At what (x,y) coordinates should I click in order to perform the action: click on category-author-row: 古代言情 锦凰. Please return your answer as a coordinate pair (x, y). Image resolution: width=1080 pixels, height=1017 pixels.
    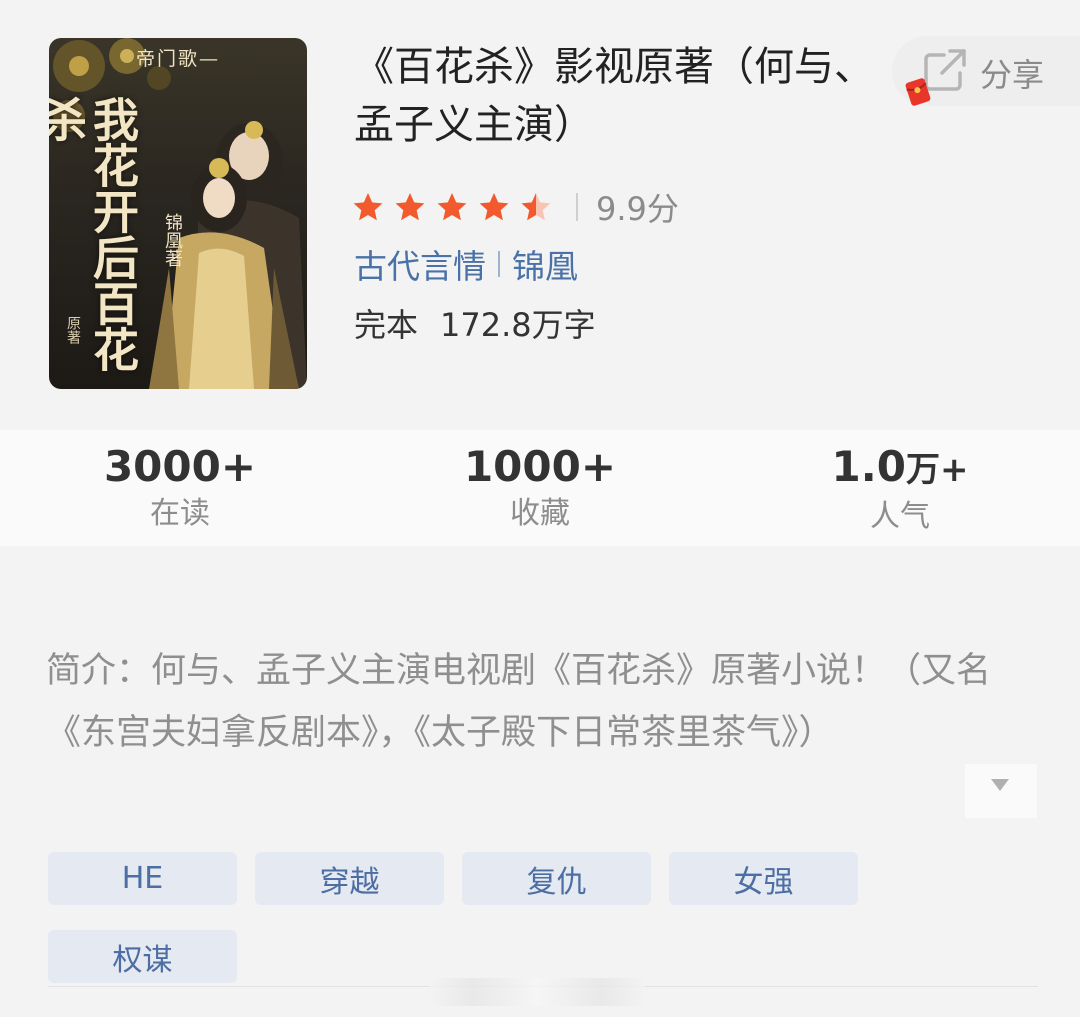
    Looking at the image, I should click on (466, 264).